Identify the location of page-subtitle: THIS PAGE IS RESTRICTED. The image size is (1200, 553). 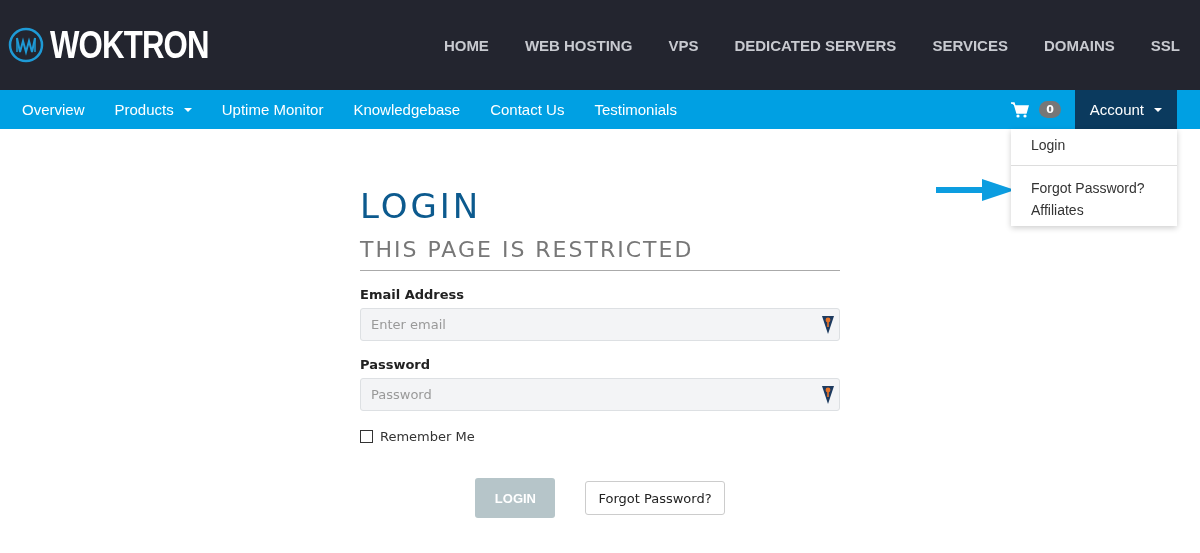
(600, 254).